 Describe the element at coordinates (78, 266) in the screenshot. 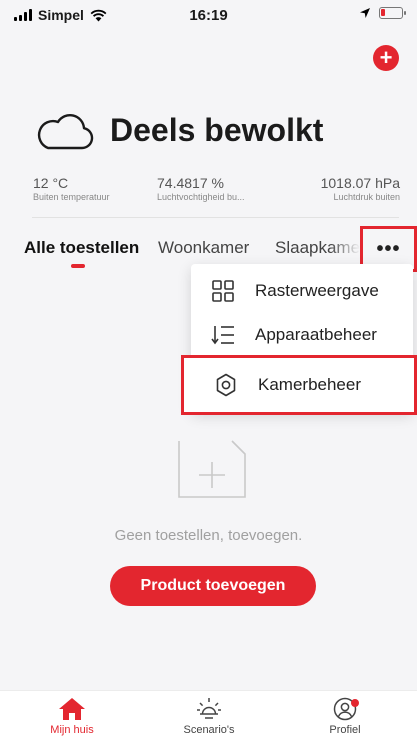

I see `active-tab-indicator` at that location.